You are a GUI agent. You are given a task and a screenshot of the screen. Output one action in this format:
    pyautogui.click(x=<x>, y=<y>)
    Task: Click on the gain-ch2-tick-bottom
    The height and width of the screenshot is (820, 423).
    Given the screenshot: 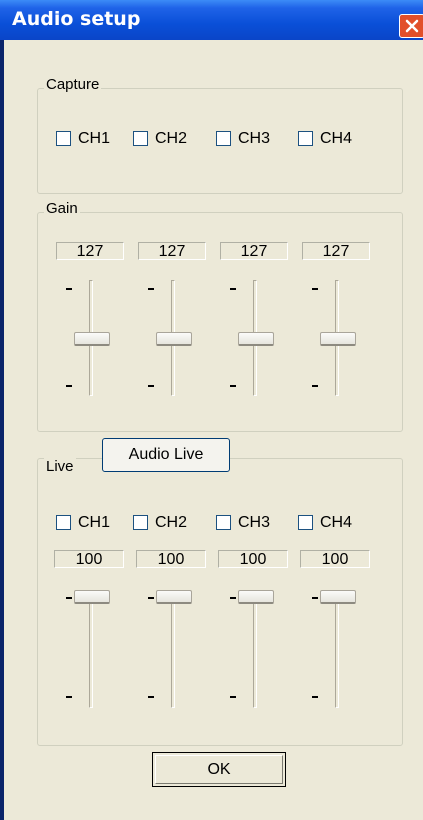 What is the action you would take?
    pyautogui.click(x=151, y=386)
    